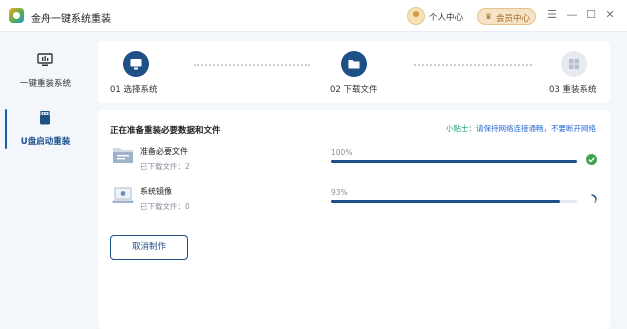 The width and height of the screenshot is (627, 329). Describe the element at coordinates (45, 142) in the screenshot. I see `sidebar-item-label: U盘启动重装` at that location.